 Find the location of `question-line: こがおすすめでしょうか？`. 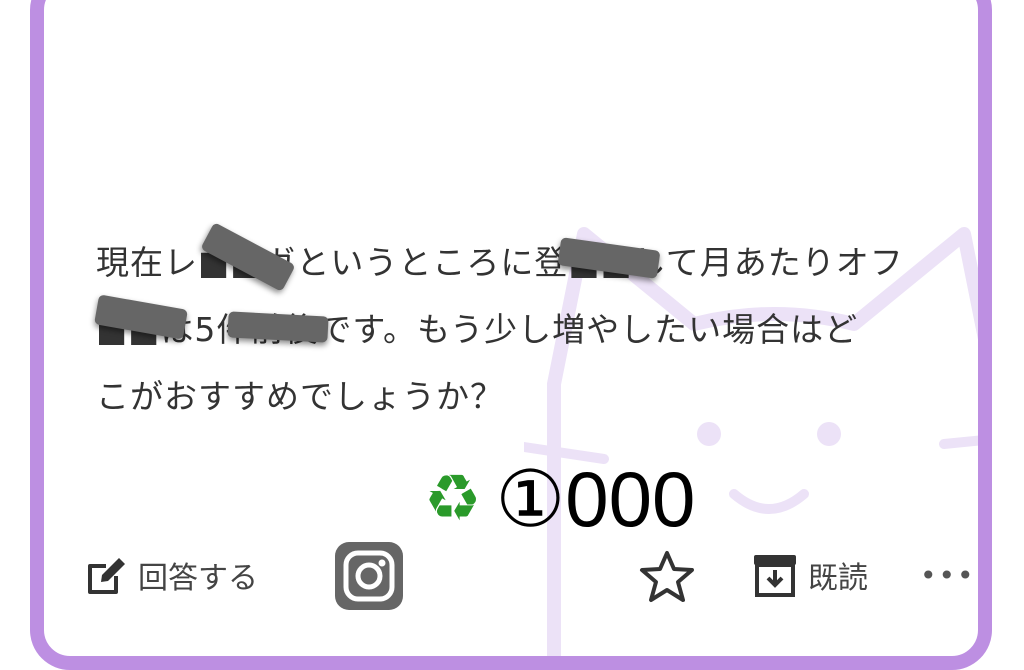

question-line: こがおすすめでしょうか？ is located at coordinates (300, 396).